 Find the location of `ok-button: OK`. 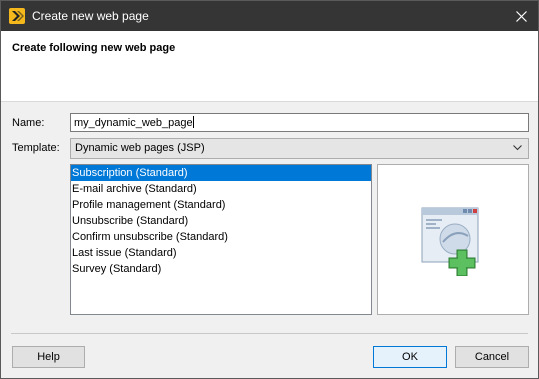

ok-button: OK is located at coordinates (410, 357).